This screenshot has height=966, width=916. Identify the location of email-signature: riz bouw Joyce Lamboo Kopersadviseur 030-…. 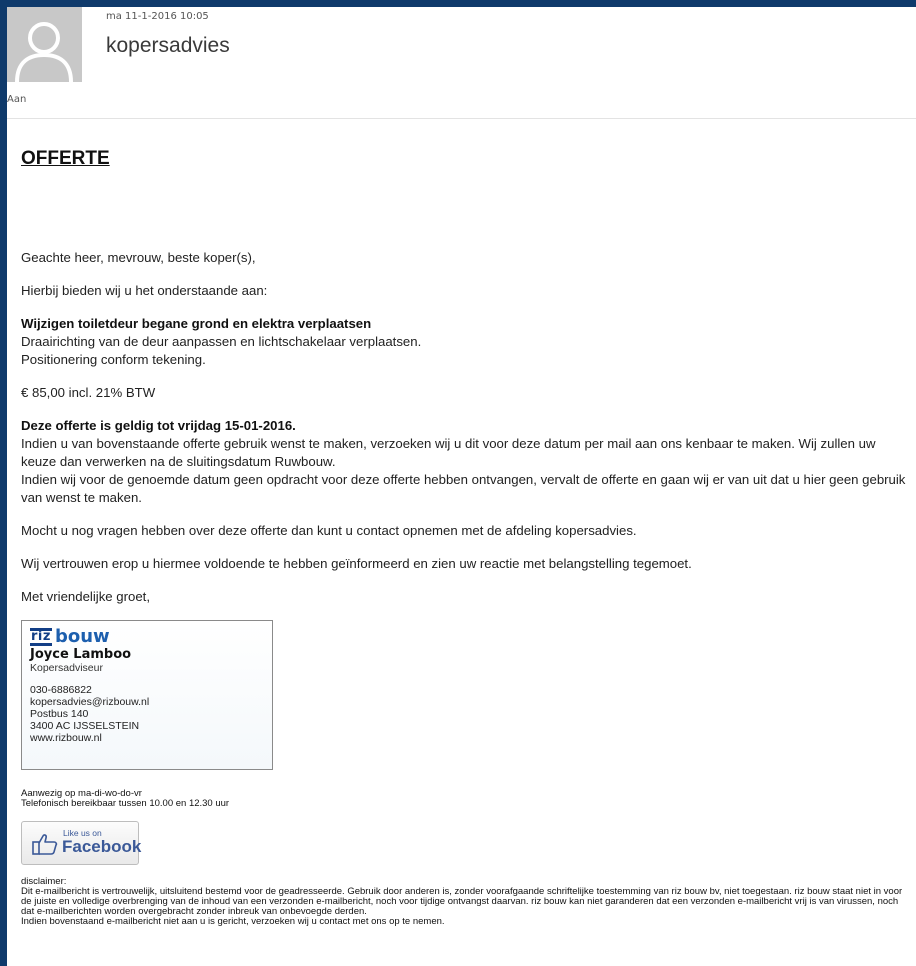
(147, 695).